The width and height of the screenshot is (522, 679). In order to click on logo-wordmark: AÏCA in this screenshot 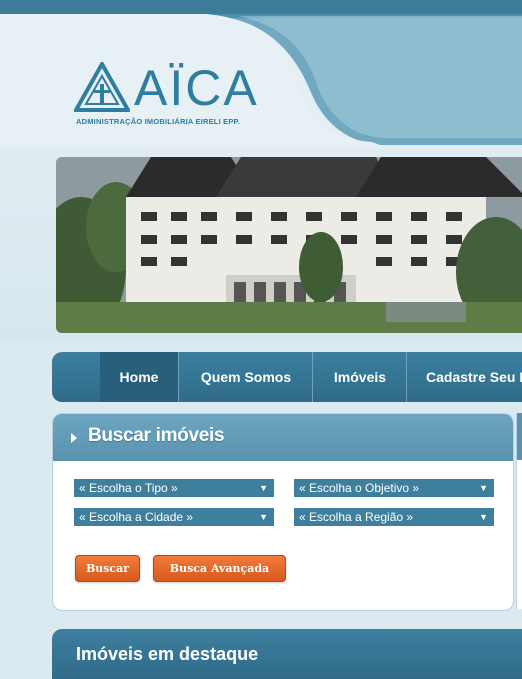, I will do `click(196, 88)`.